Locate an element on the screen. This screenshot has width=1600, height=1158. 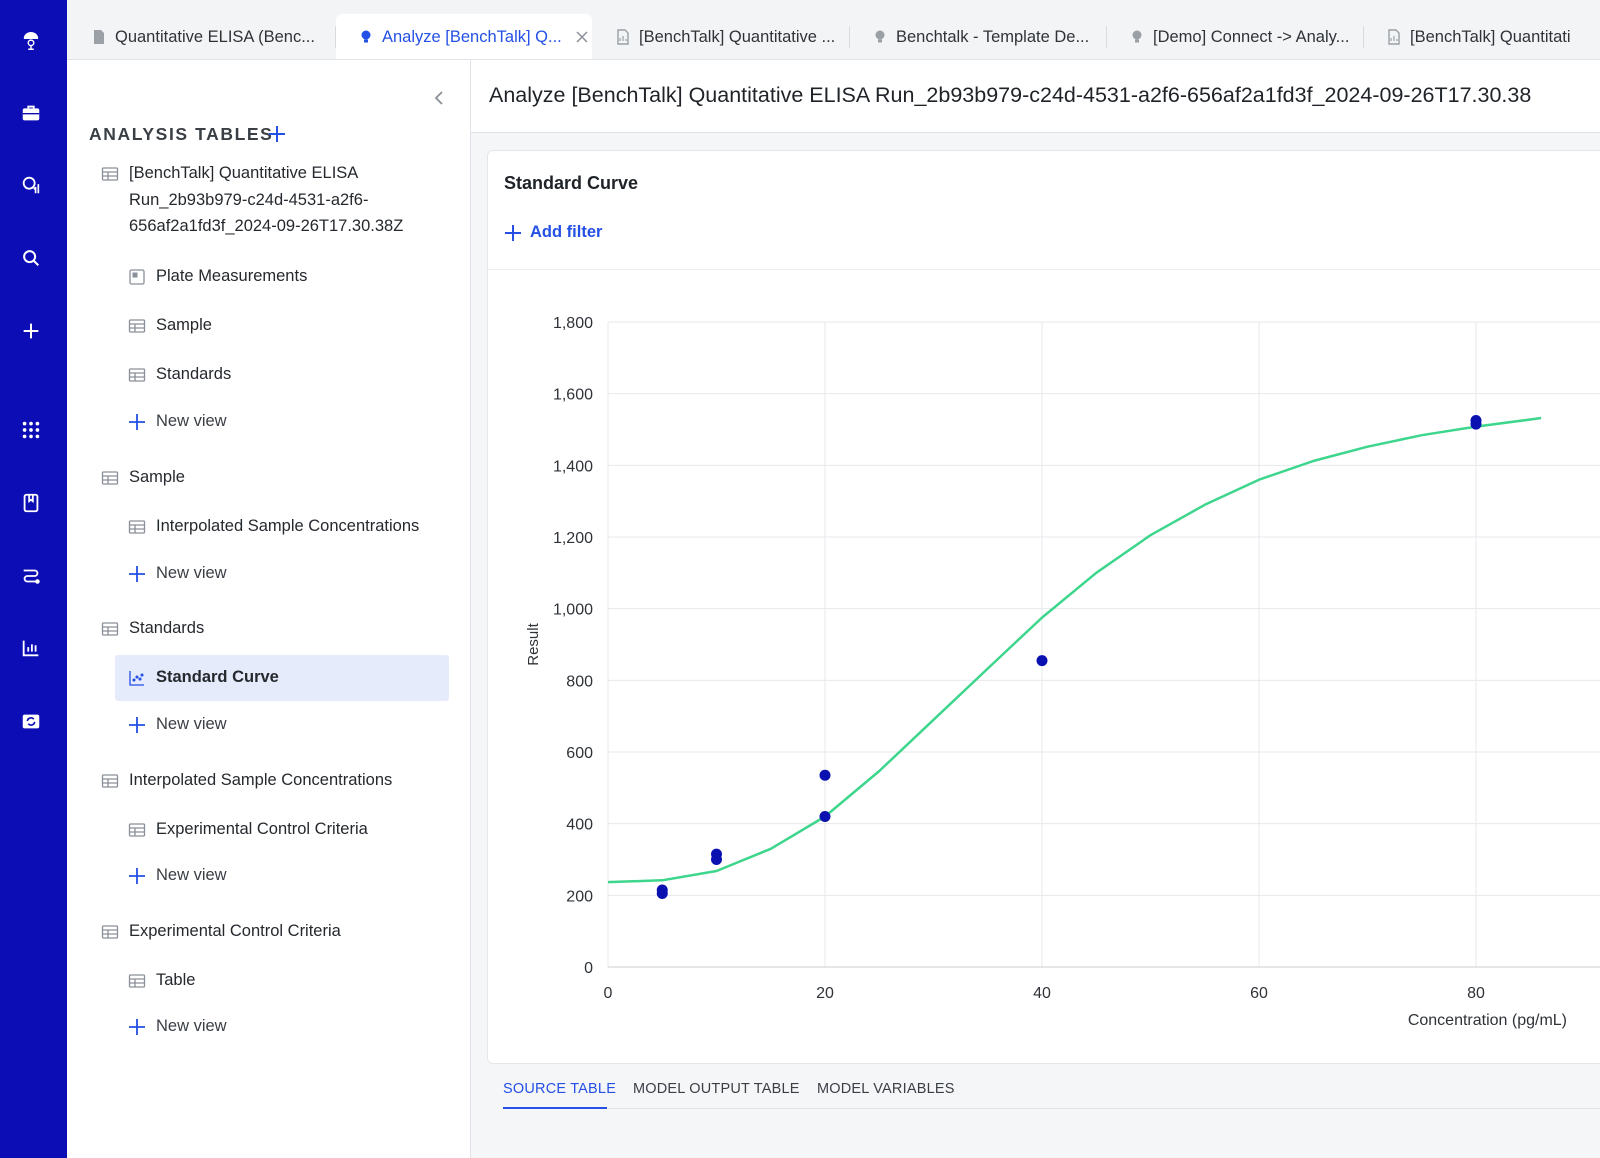
y-tick-label: 600 is located at coordinates (579, 753).